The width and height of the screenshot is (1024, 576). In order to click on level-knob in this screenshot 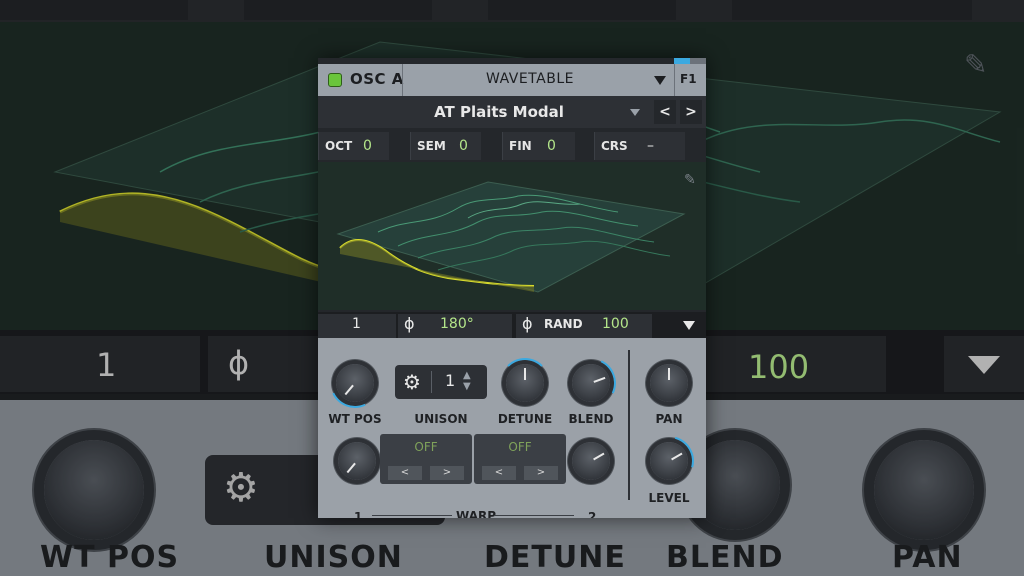, I will do `click(669, 461)`.